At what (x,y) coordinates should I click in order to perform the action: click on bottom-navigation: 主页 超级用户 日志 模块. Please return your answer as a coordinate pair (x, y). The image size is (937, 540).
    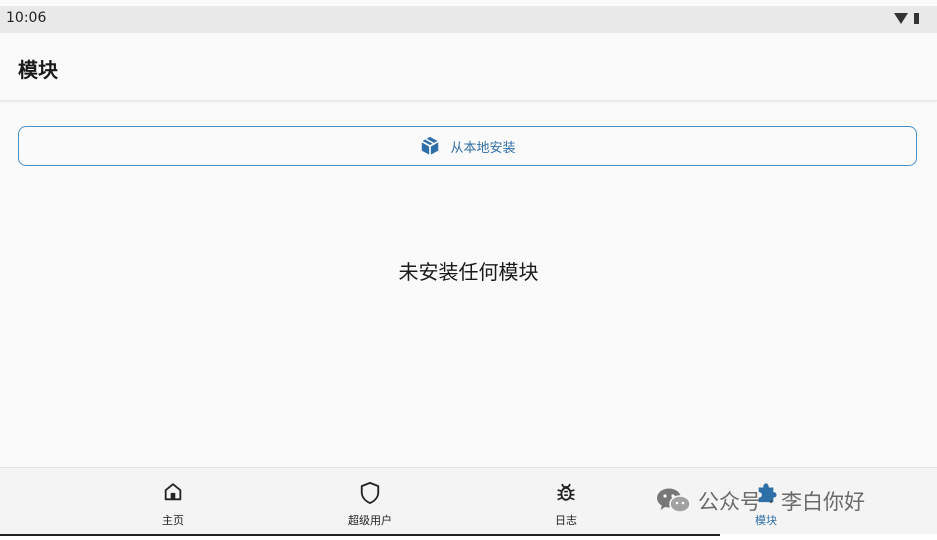
    Looking at the image, I should click on (468, 501).